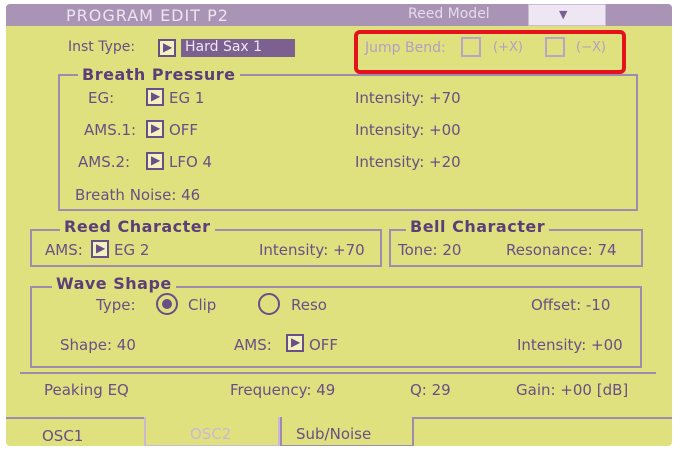  Describe the element at coordinates (224, 47) in the screenshot. I see `inst-type-value: Hard Sax 1` at that location.